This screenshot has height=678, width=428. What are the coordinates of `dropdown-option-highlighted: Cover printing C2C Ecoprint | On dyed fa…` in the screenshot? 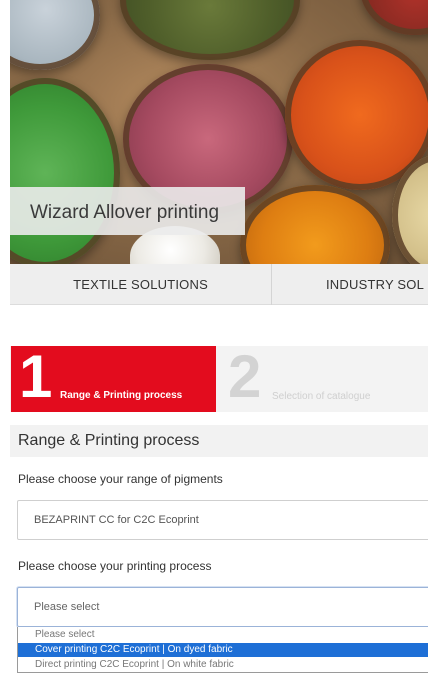 It's located at (223, 650).